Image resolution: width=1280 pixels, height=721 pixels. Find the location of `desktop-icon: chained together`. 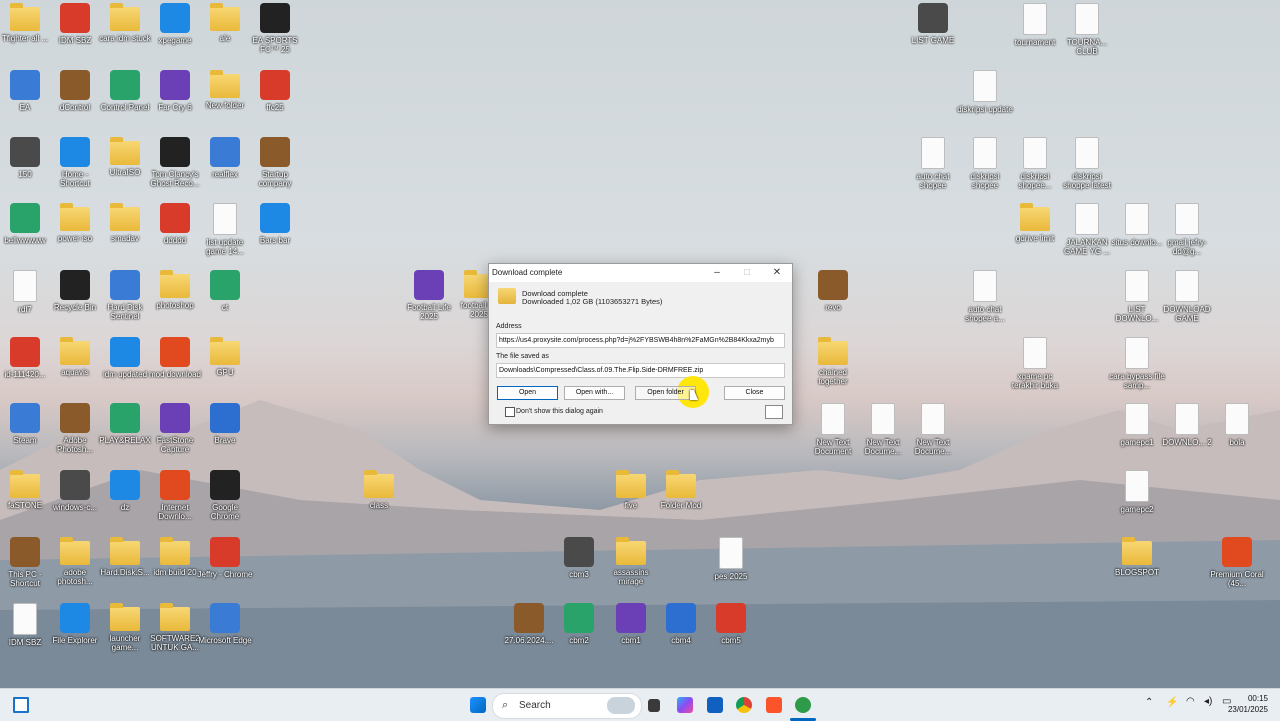

desktop-icon: chained together is located at coordinates (833, 361).